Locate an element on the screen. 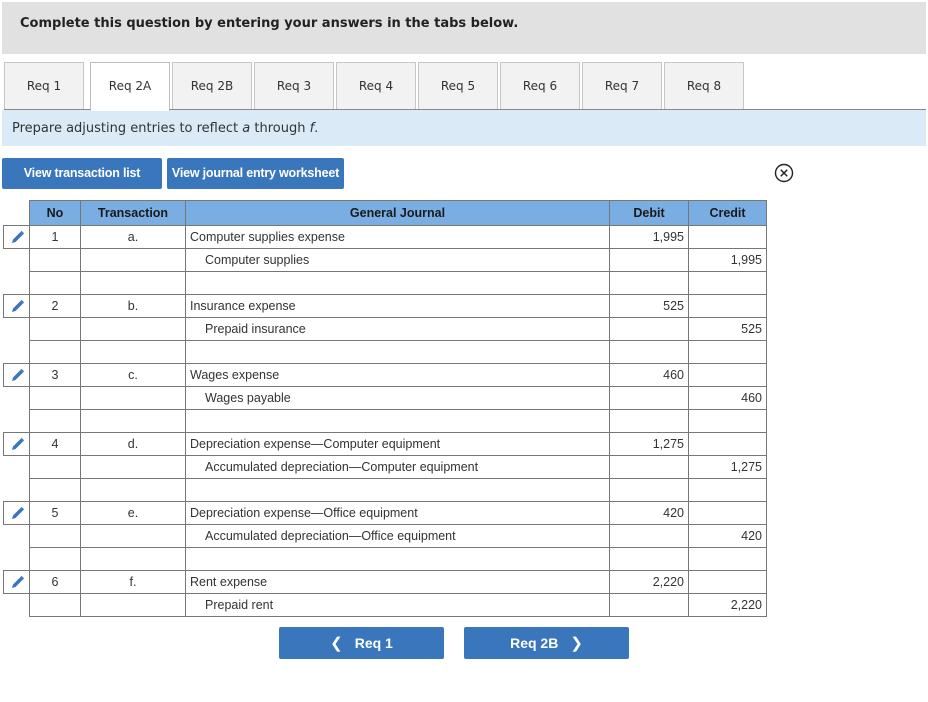 Image resolution: width=928 pixels, height=702 pixels. close-circle-icon is located at coordinates (784, 173).